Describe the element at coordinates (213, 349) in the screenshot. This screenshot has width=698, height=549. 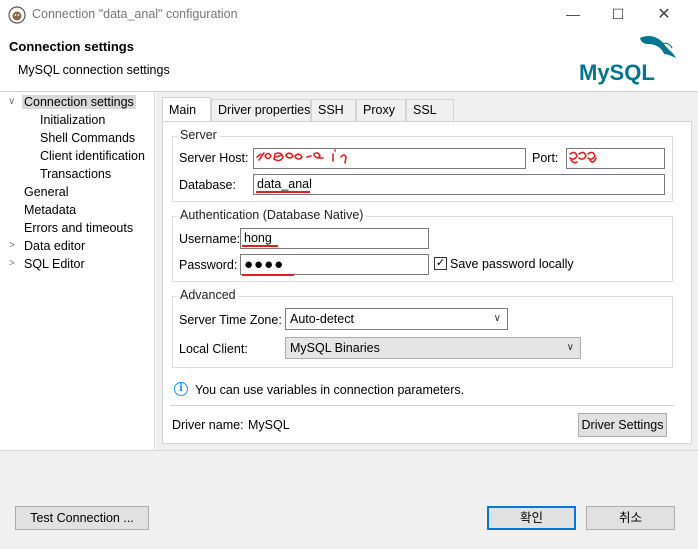
I see `local-client-label: Local Client:` at that location.